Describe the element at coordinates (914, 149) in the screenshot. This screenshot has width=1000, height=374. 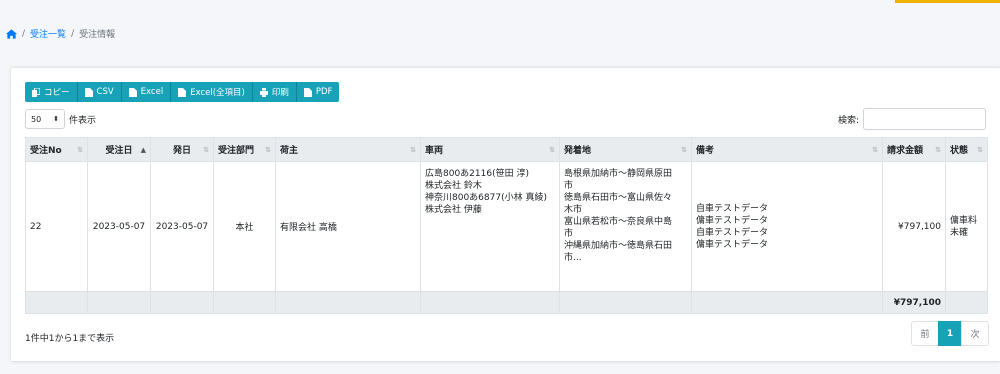
I see `col-header-amount: 請求金額 ⇅` at that location.